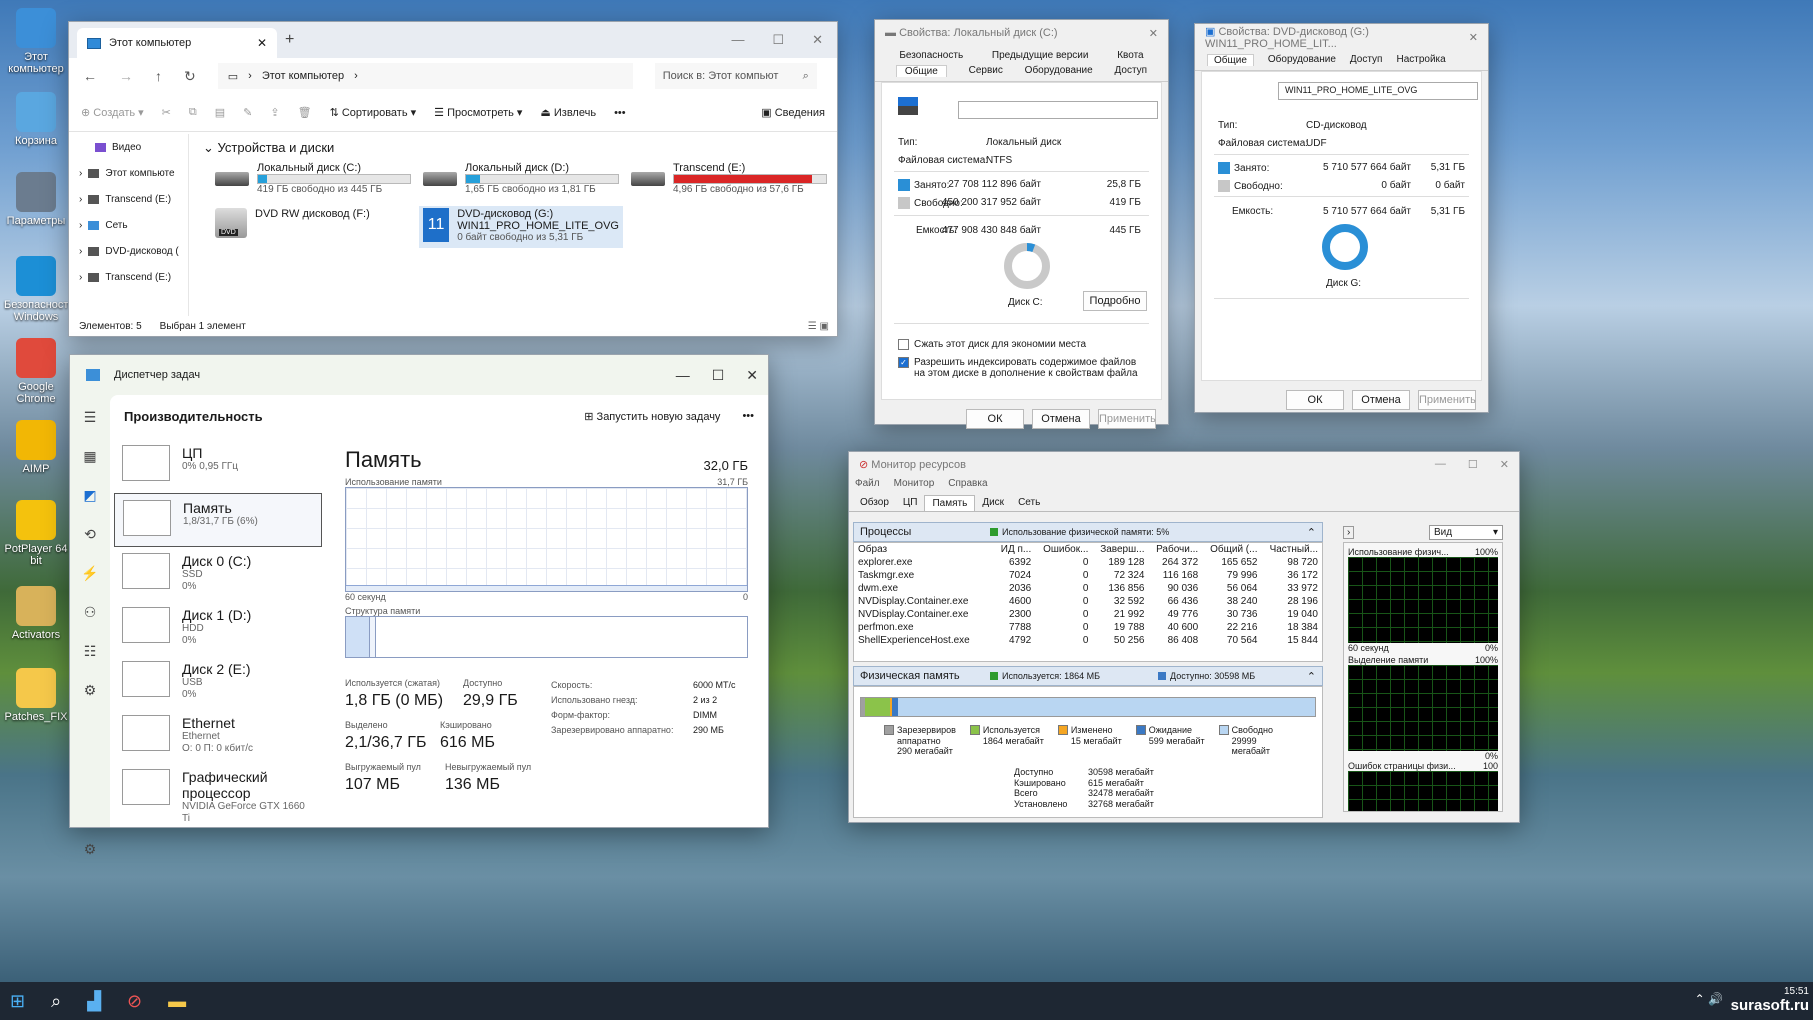 This screenshot has height=1020, width=1813. I want to click on desktop-icon: AIMP, so click(36, 447).